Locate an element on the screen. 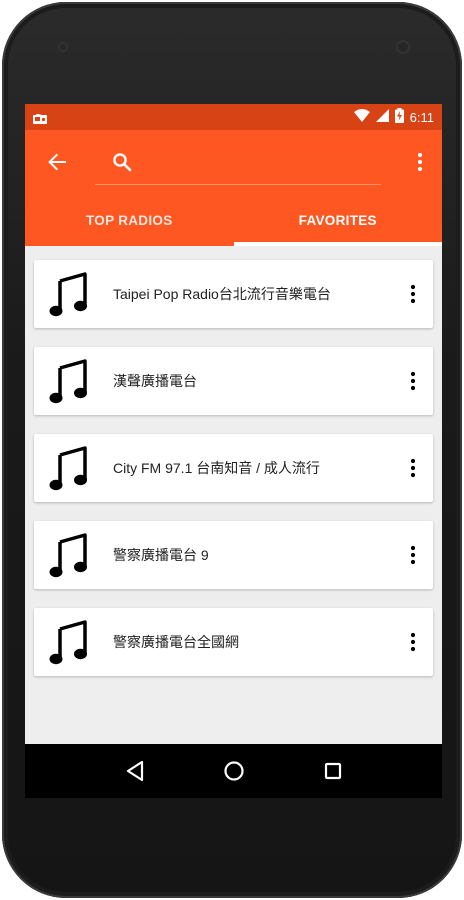 This screenshot has width=464, height=900. station-name: Taipei Pop Radio台北流行音樂電台 is located at coordinates (222, 294).